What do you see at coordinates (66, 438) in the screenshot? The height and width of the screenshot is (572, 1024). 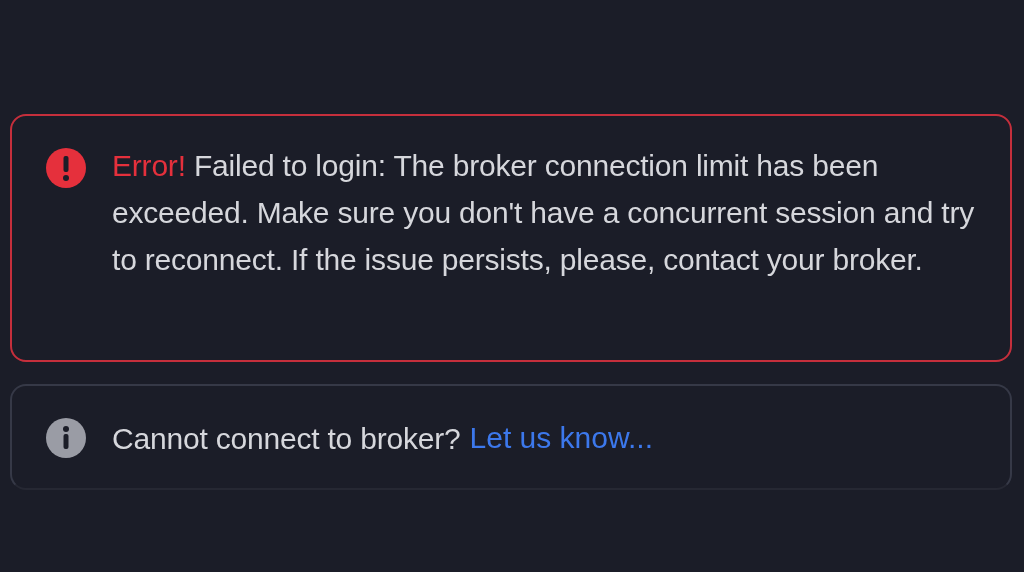 I see `info-icon` at bounding box center [66, 438].